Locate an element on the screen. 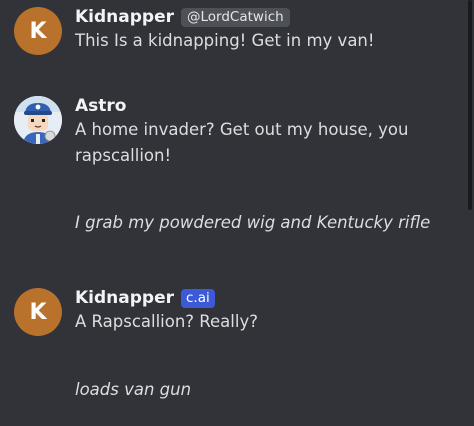  author-name: Astro is located at coordinates (100, 106).